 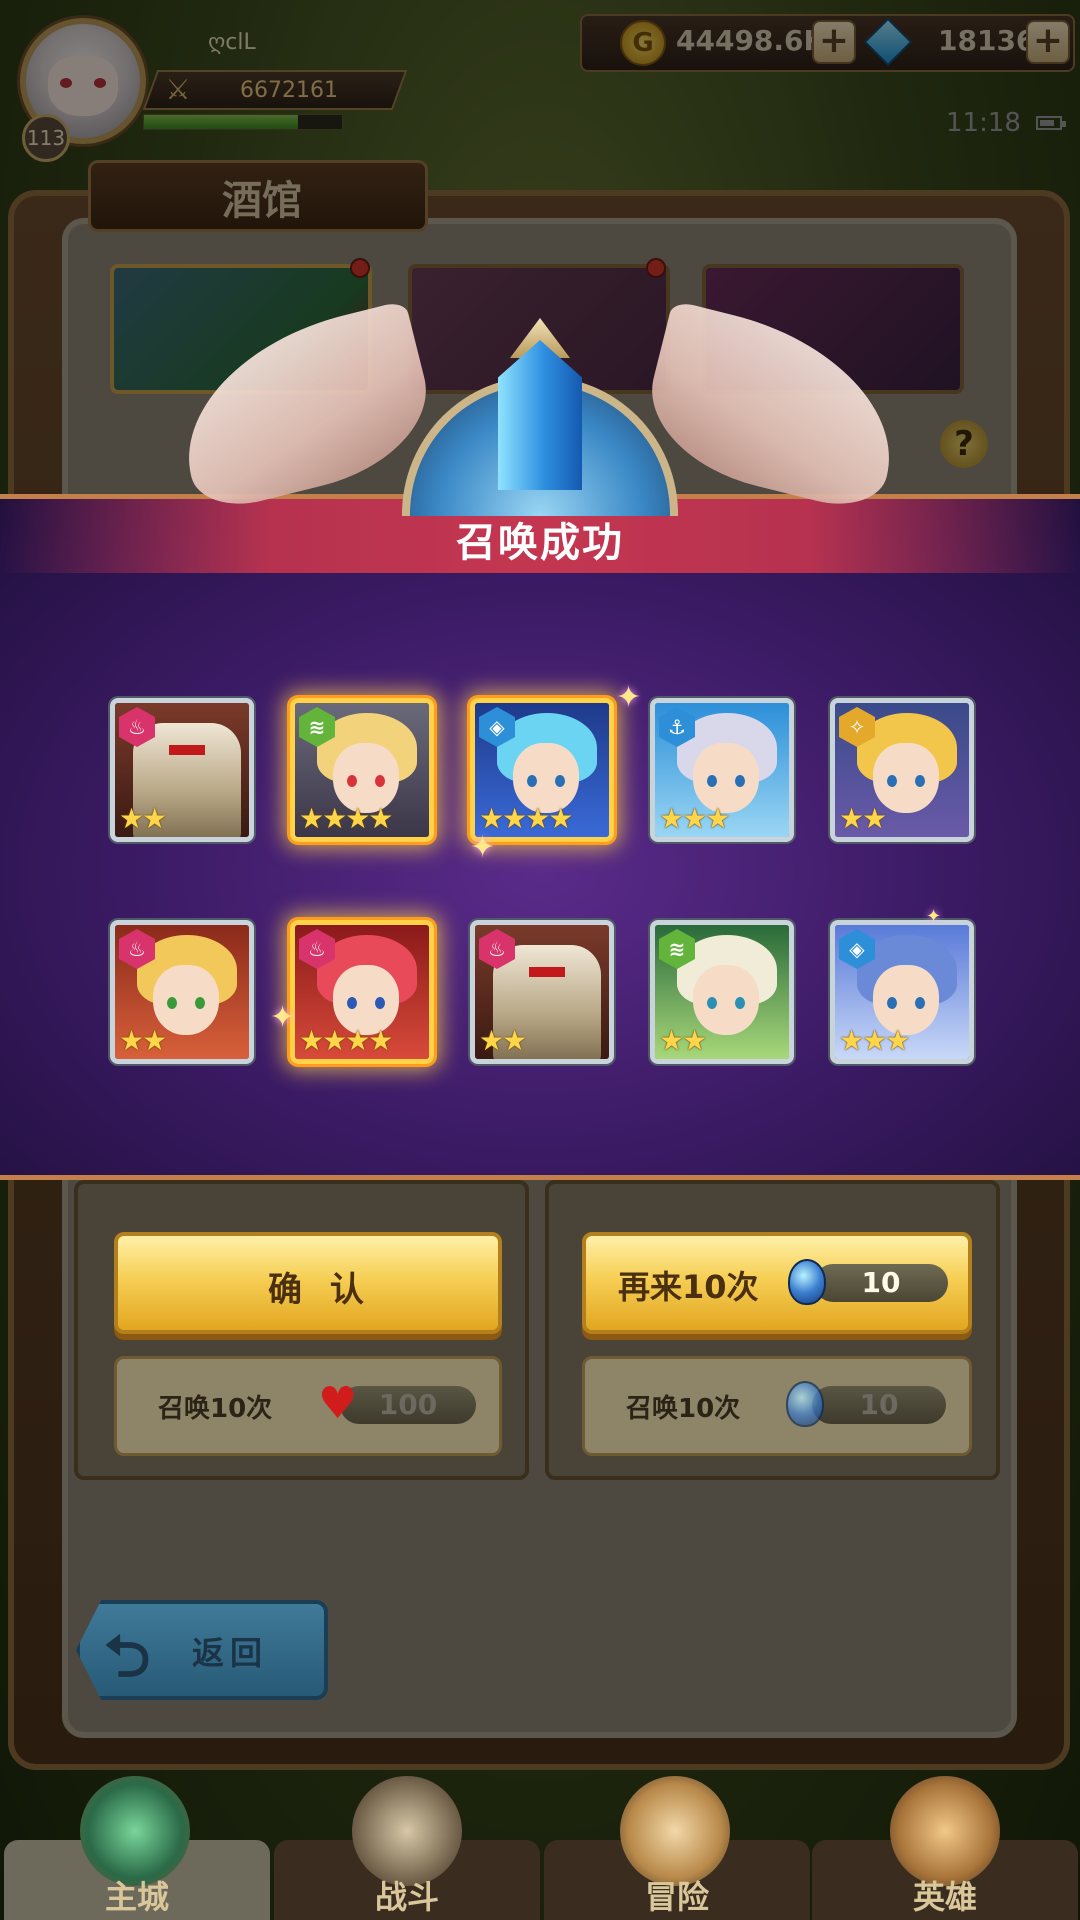 What do you see at coordinates (136, 1897) in the screenshot?
I see `nav-label: 主城` at bounding box center [136, 1897].